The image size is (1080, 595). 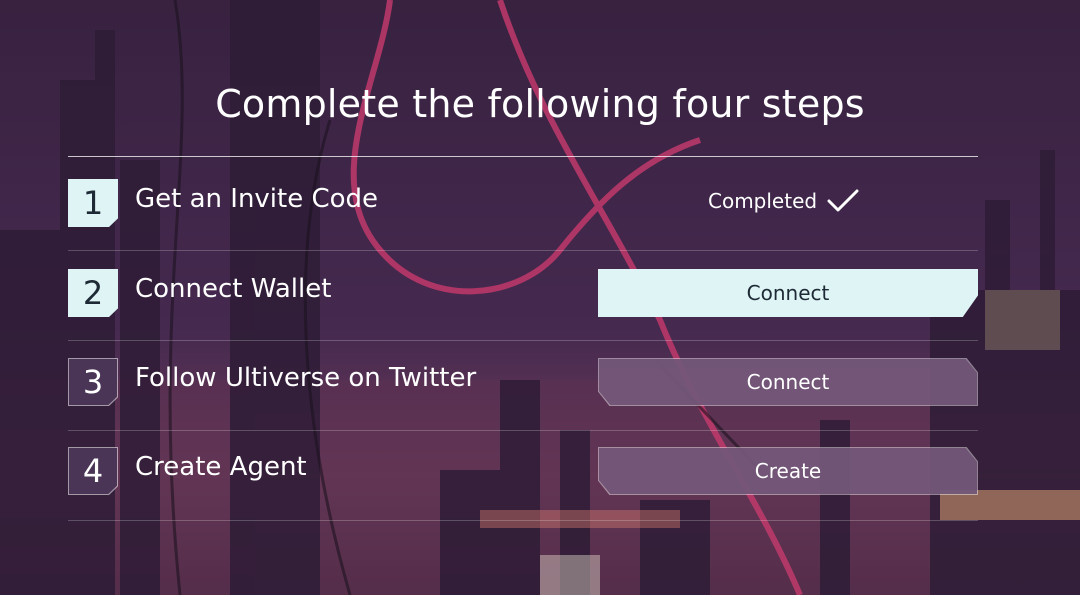 What do you see at coordinates (523, 156) in the screenshot?
I see `title-divider` at bounding box center [523, 156].